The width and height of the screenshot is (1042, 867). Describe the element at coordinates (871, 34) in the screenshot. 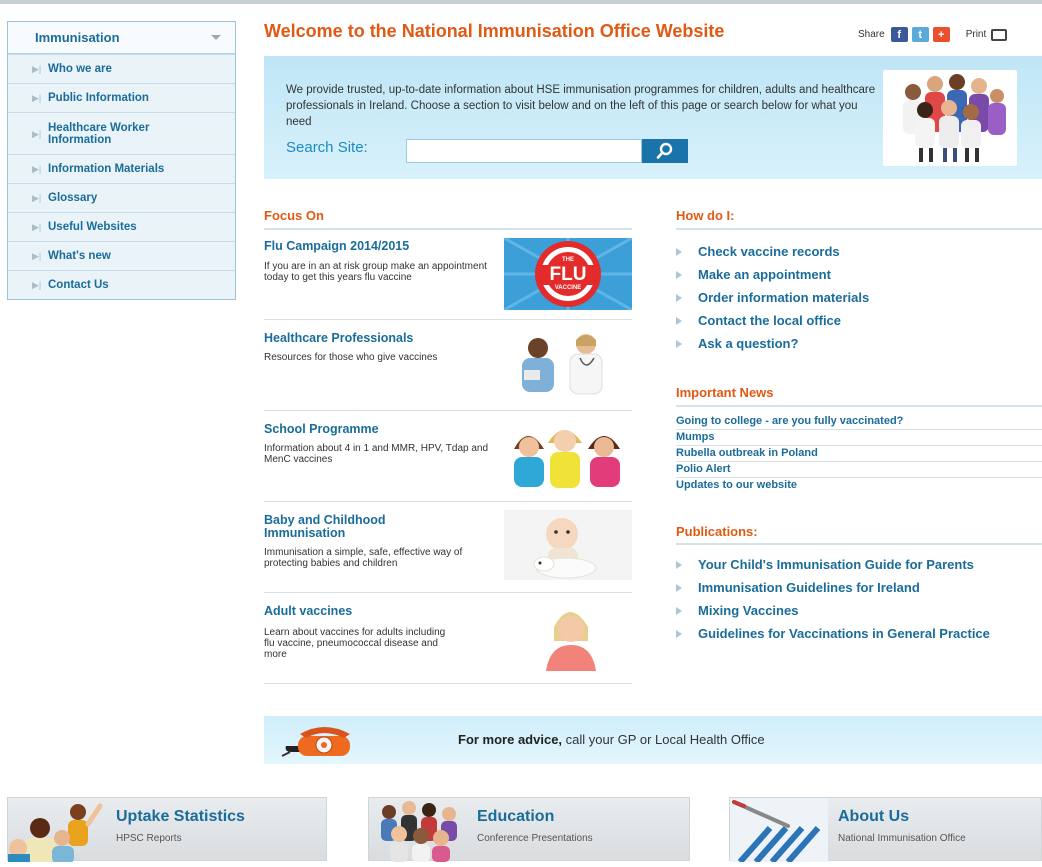

I see `share-label: Share` at that location.